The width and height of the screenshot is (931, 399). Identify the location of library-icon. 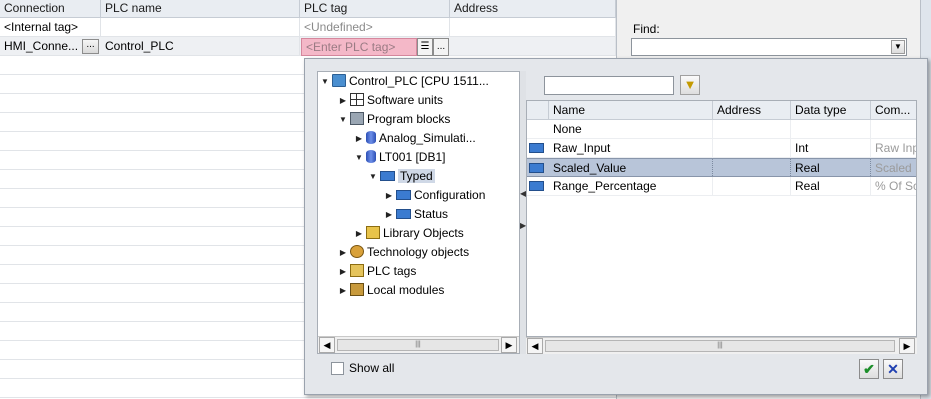
(373, 233).